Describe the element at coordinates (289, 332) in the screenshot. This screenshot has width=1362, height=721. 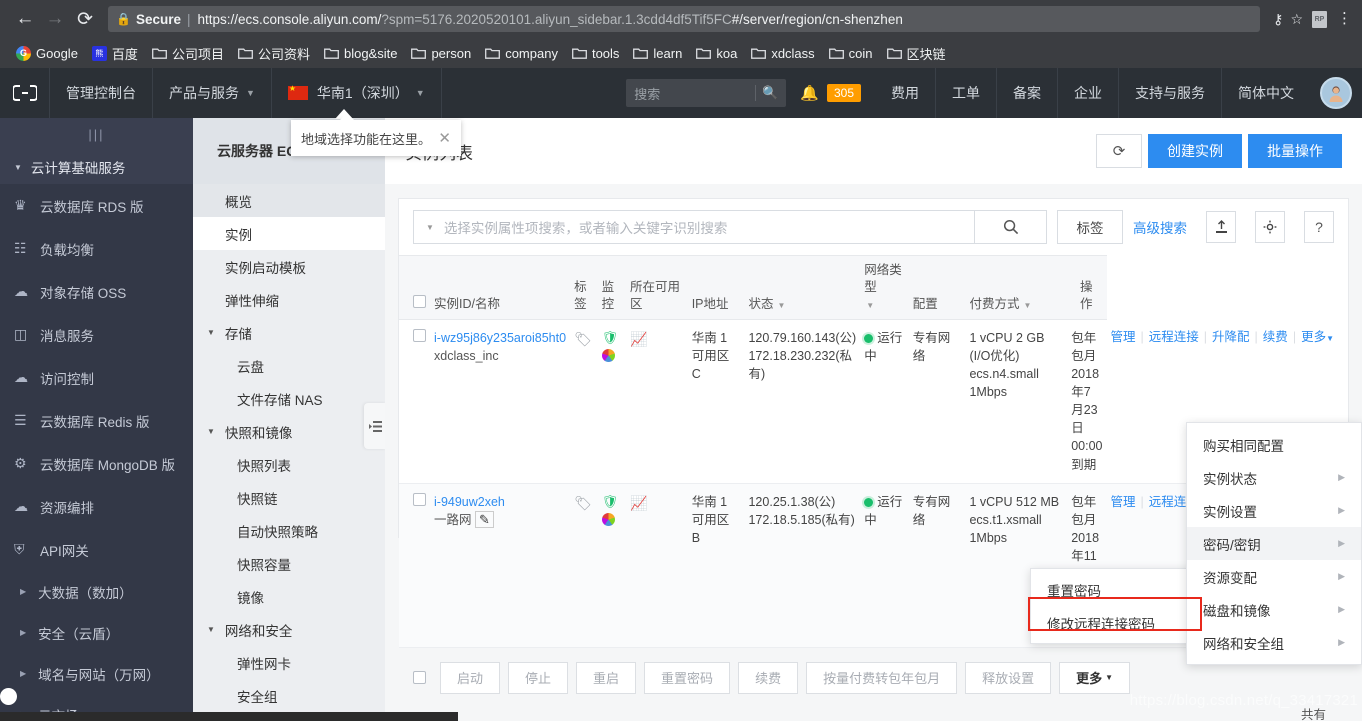
I see `ecs-nav-item-4: ▼ 存储` at that location.